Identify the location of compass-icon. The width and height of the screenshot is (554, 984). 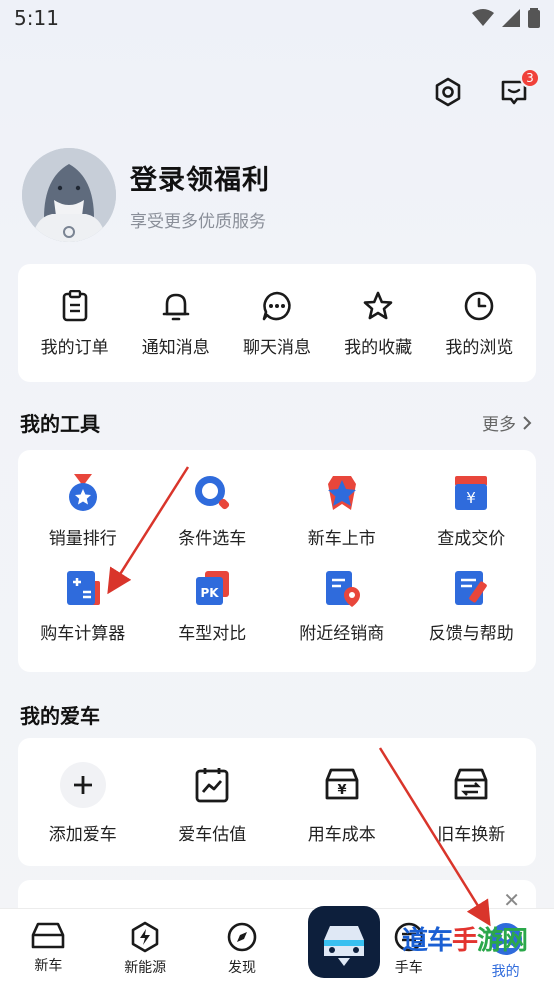
(242, 937).